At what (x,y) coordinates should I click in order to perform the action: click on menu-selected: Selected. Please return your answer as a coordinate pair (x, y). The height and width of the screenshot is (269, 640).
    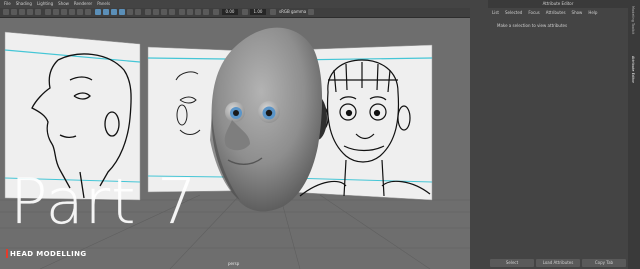
    Looking at the image, I should click on (513, 13).